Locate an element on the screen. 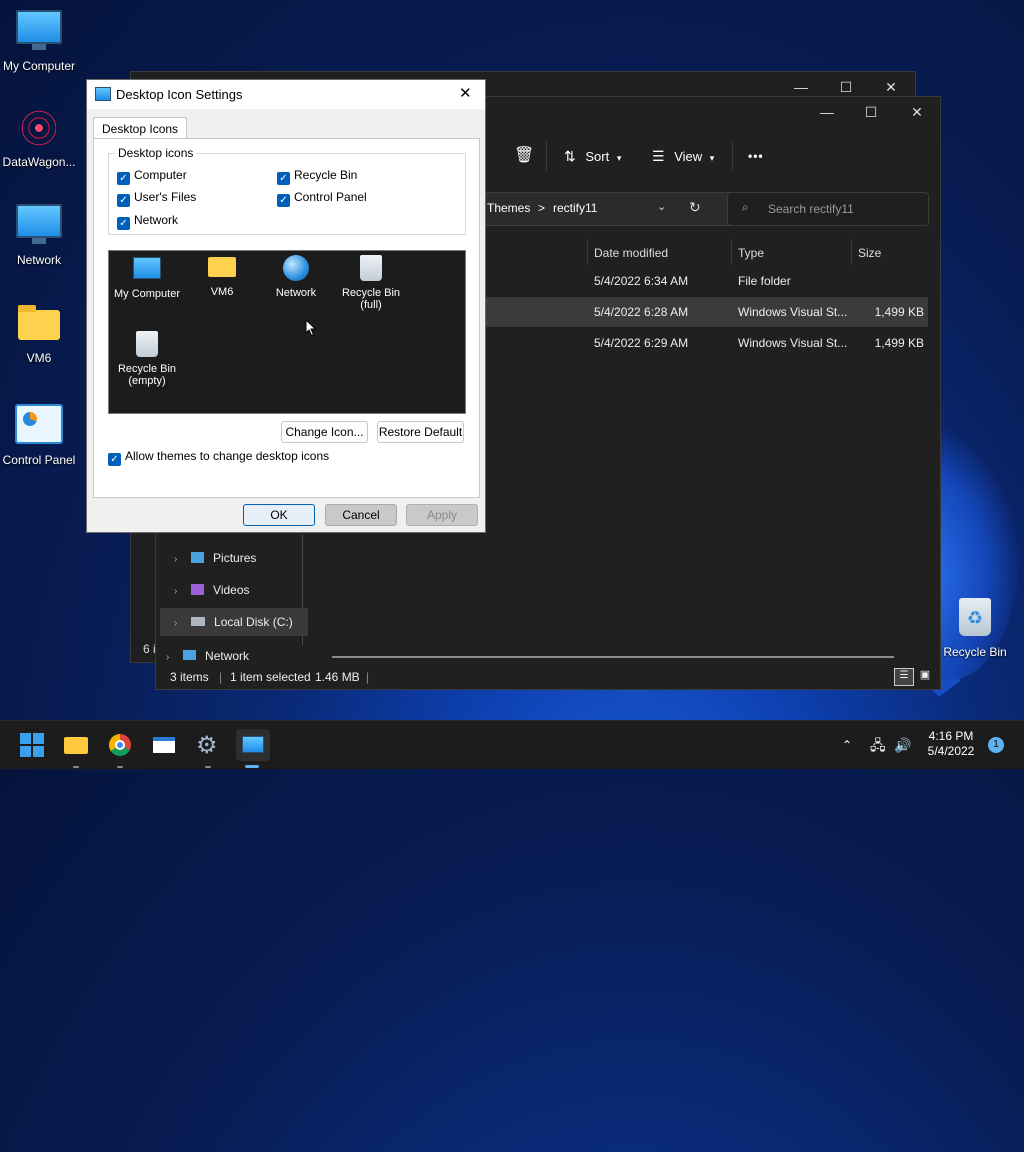 The height and width of the screenshot is (1152, 1024). details-view-icon: ☰ is located at coordinates (904, 677).